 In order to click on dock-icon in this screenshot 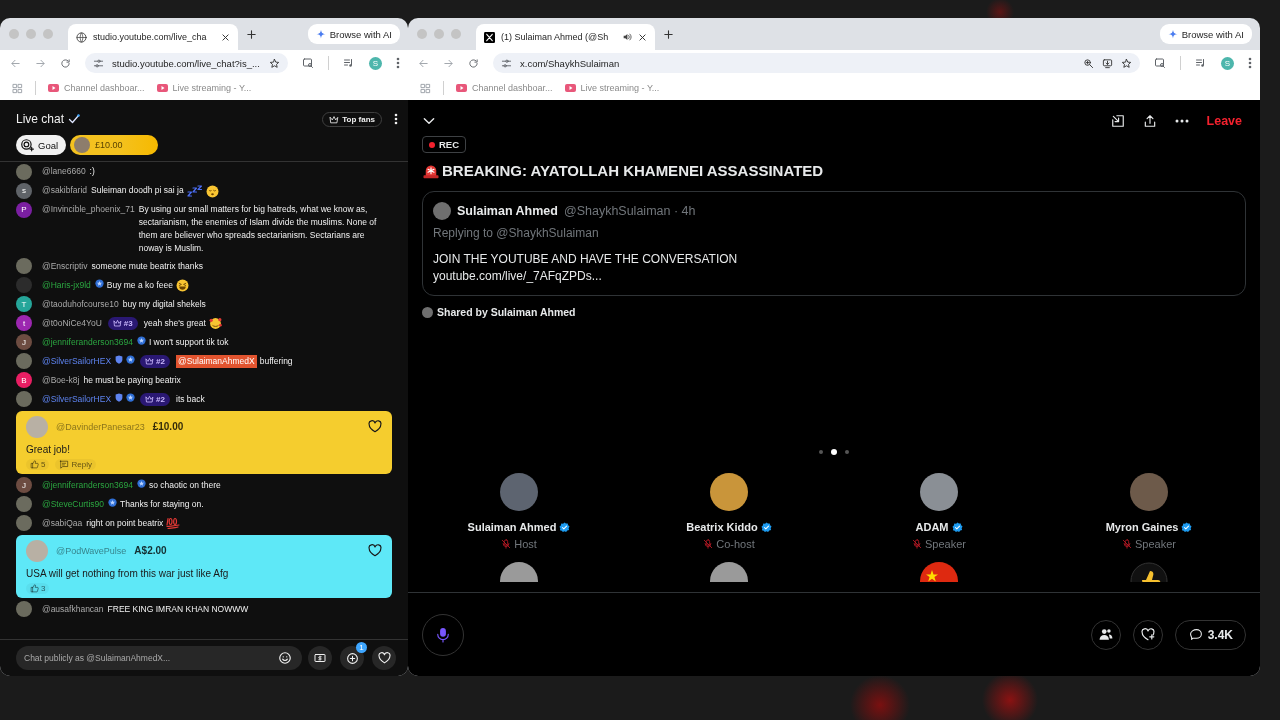, I will do `click(1117, 121)`.